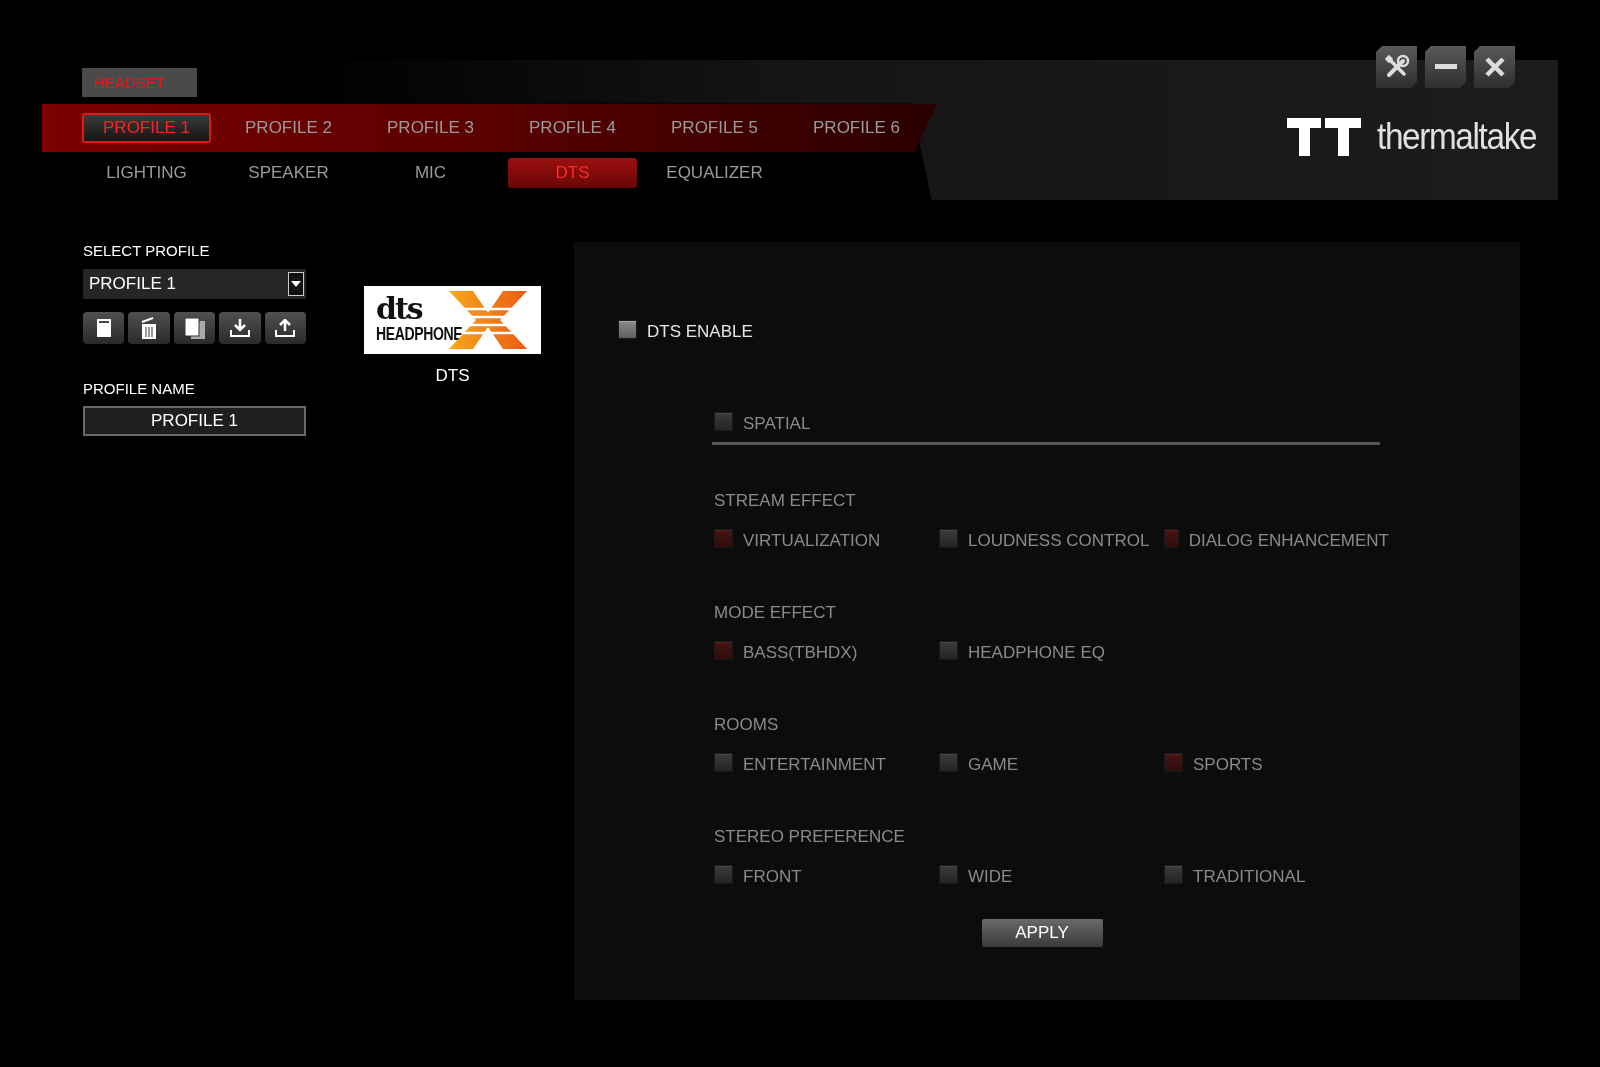  Describe the element at coordinates (1036, 653) in the screenshot. I see `checkbox-label: HEADPHONE EQ` at that location.